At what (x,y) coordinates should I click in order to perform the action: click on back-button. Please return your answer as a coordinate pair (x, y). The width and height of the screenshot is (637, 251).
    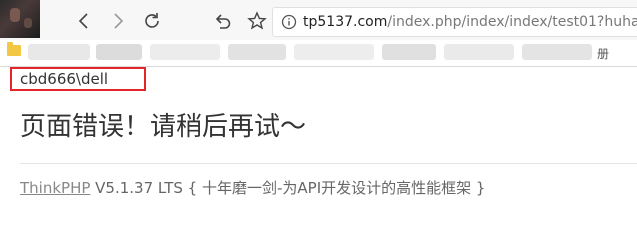
    Looking at the image, I should click on (84, 21).